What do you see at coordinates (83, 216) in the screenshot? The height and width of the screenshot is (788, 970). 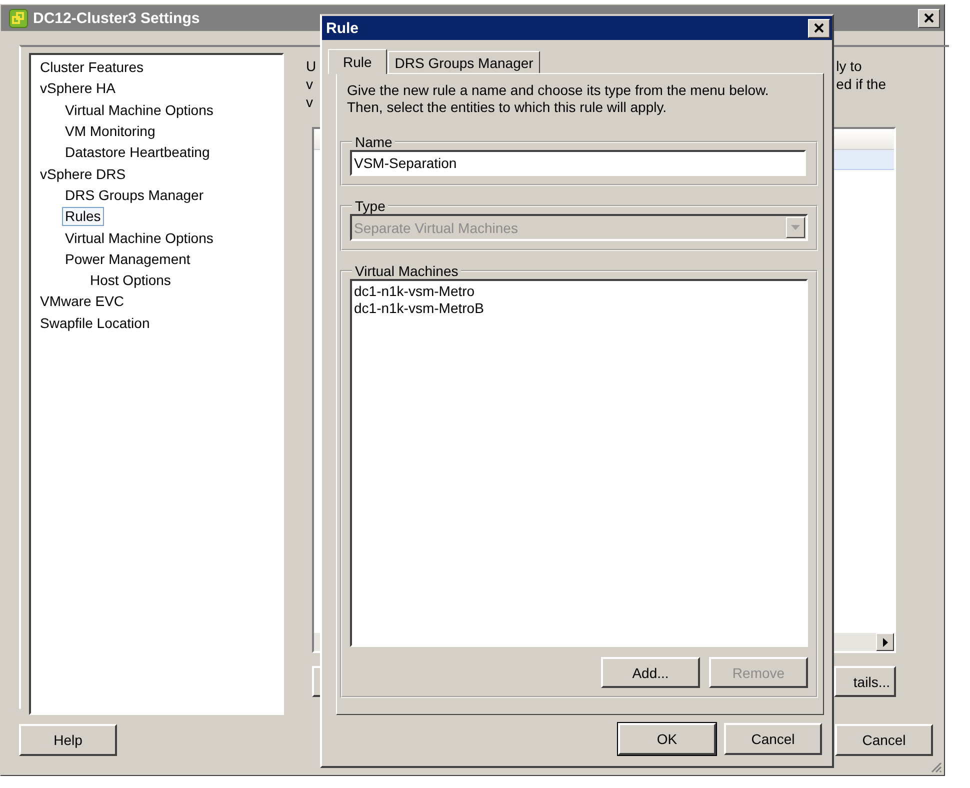 I see `tree-item: Rules` at bounding box center [83, 216].